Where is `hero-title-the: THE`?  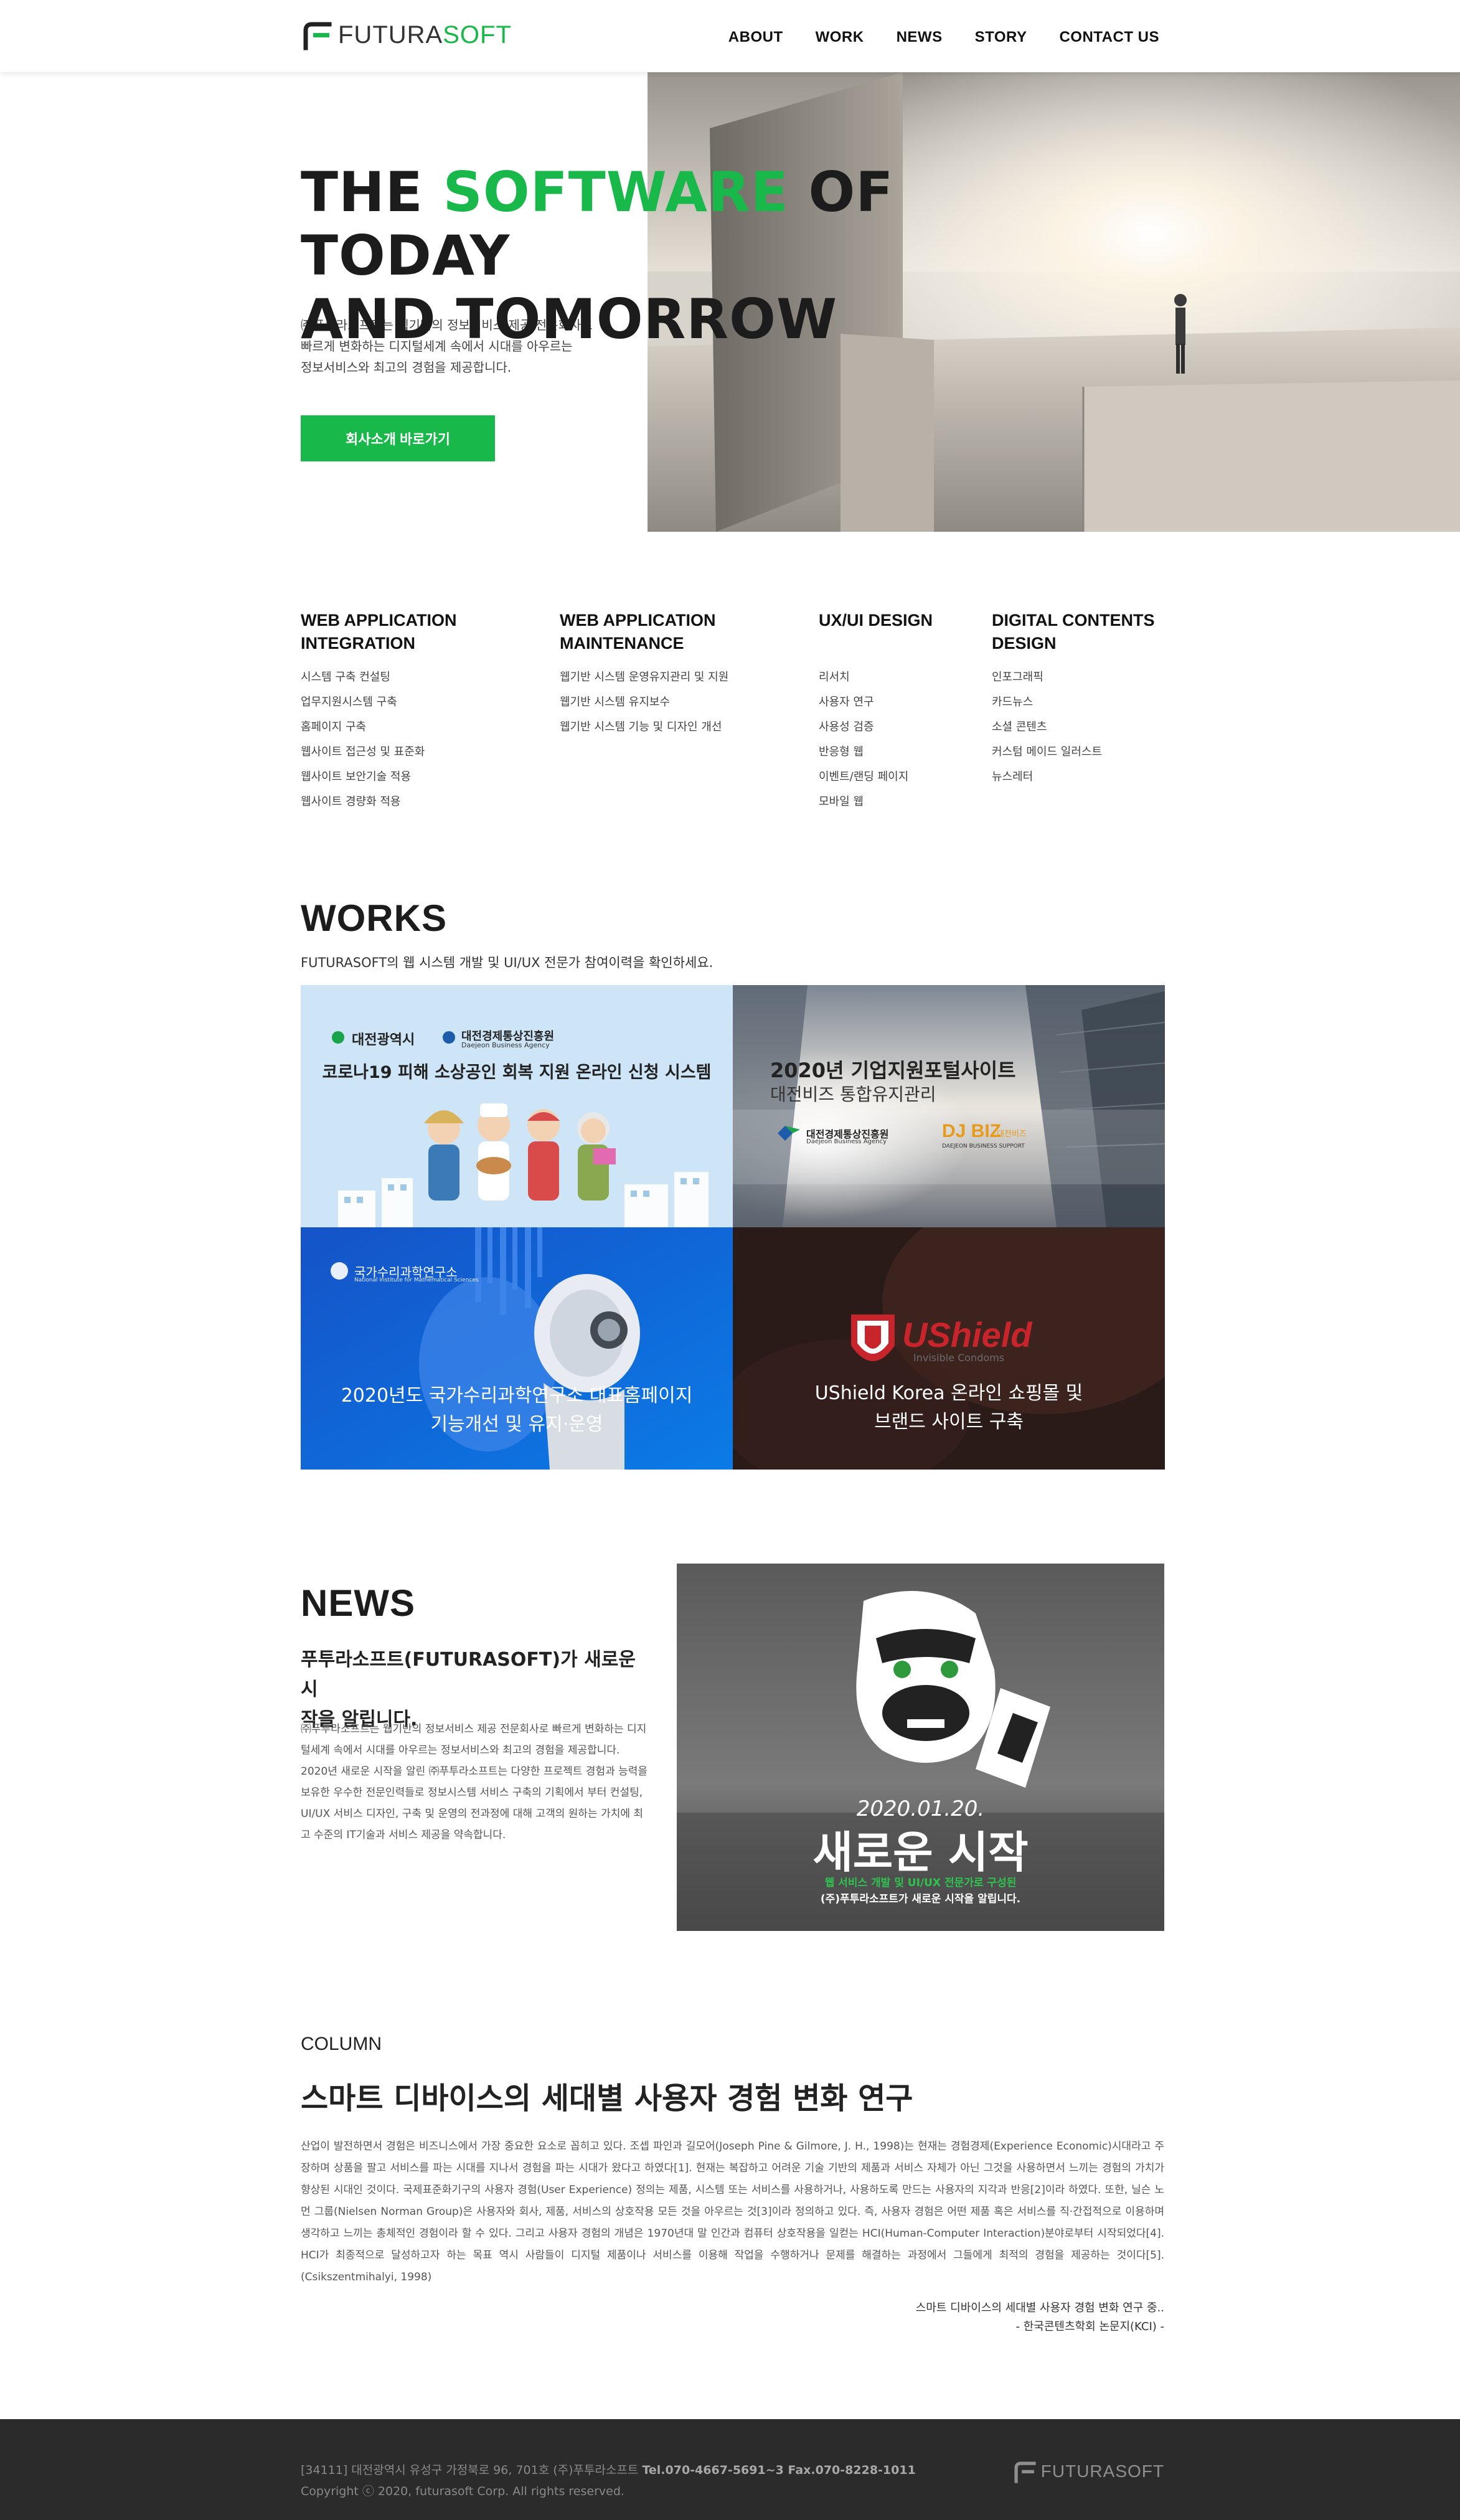 hero-title-the: THE is located at coordinates (372, 192).